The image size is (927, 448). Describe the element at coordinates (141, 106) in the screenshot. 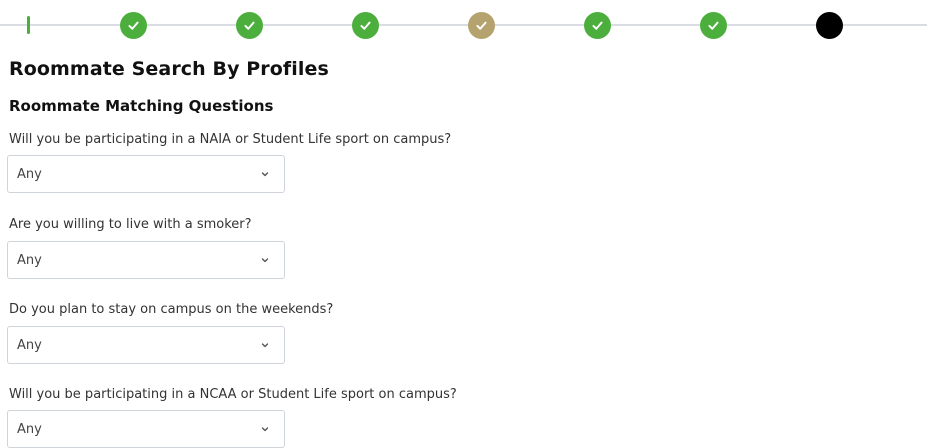

I see `section-title: Roommate Matching Questions` at that location.